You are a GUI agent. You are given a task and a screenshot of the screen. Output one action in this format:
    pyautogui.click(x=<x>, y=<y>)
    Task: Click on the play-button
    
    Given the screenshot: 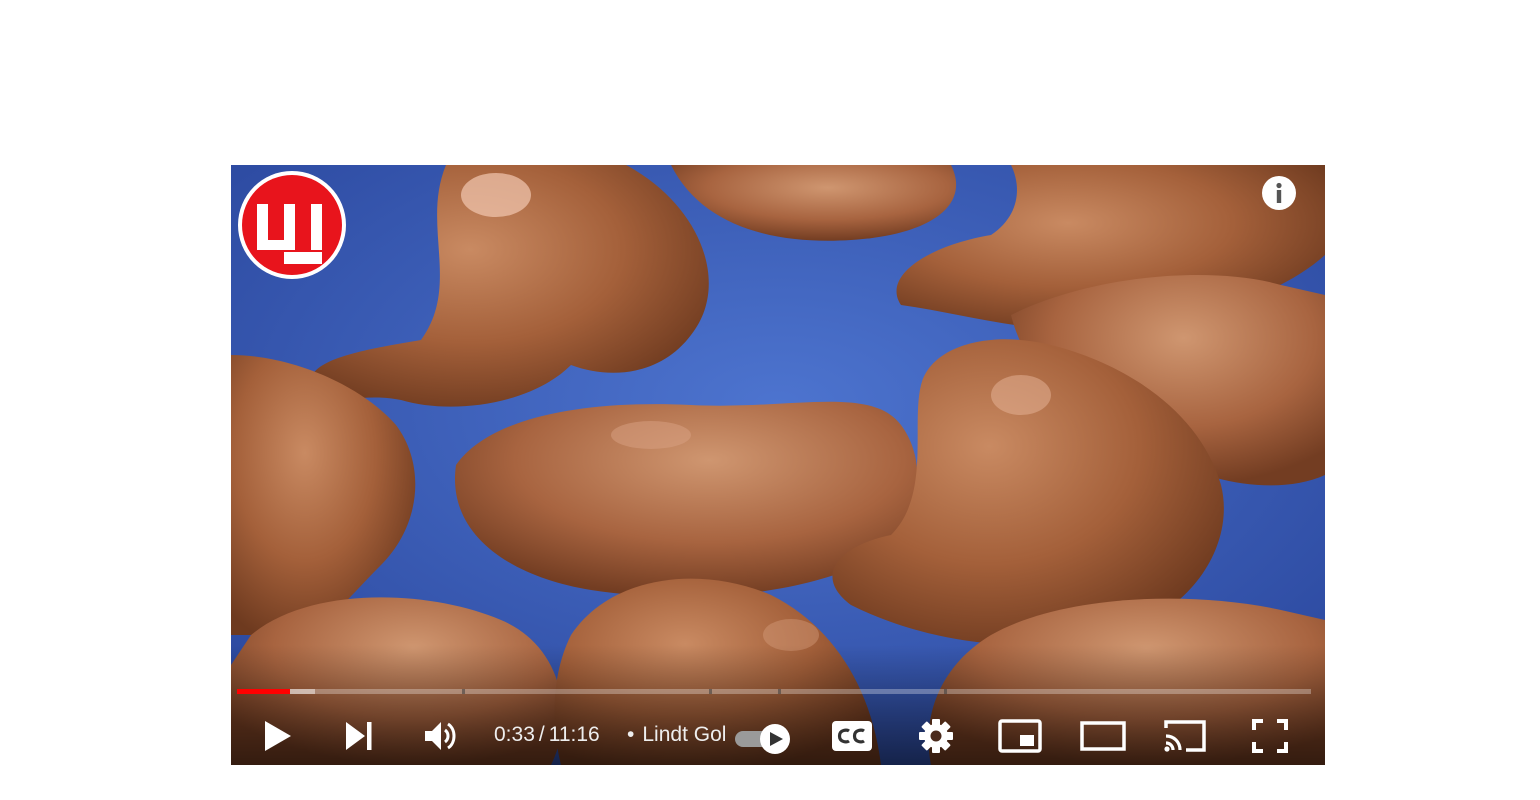 What is the action you would take?
    pyautogui.click(x=277, y=736)
    